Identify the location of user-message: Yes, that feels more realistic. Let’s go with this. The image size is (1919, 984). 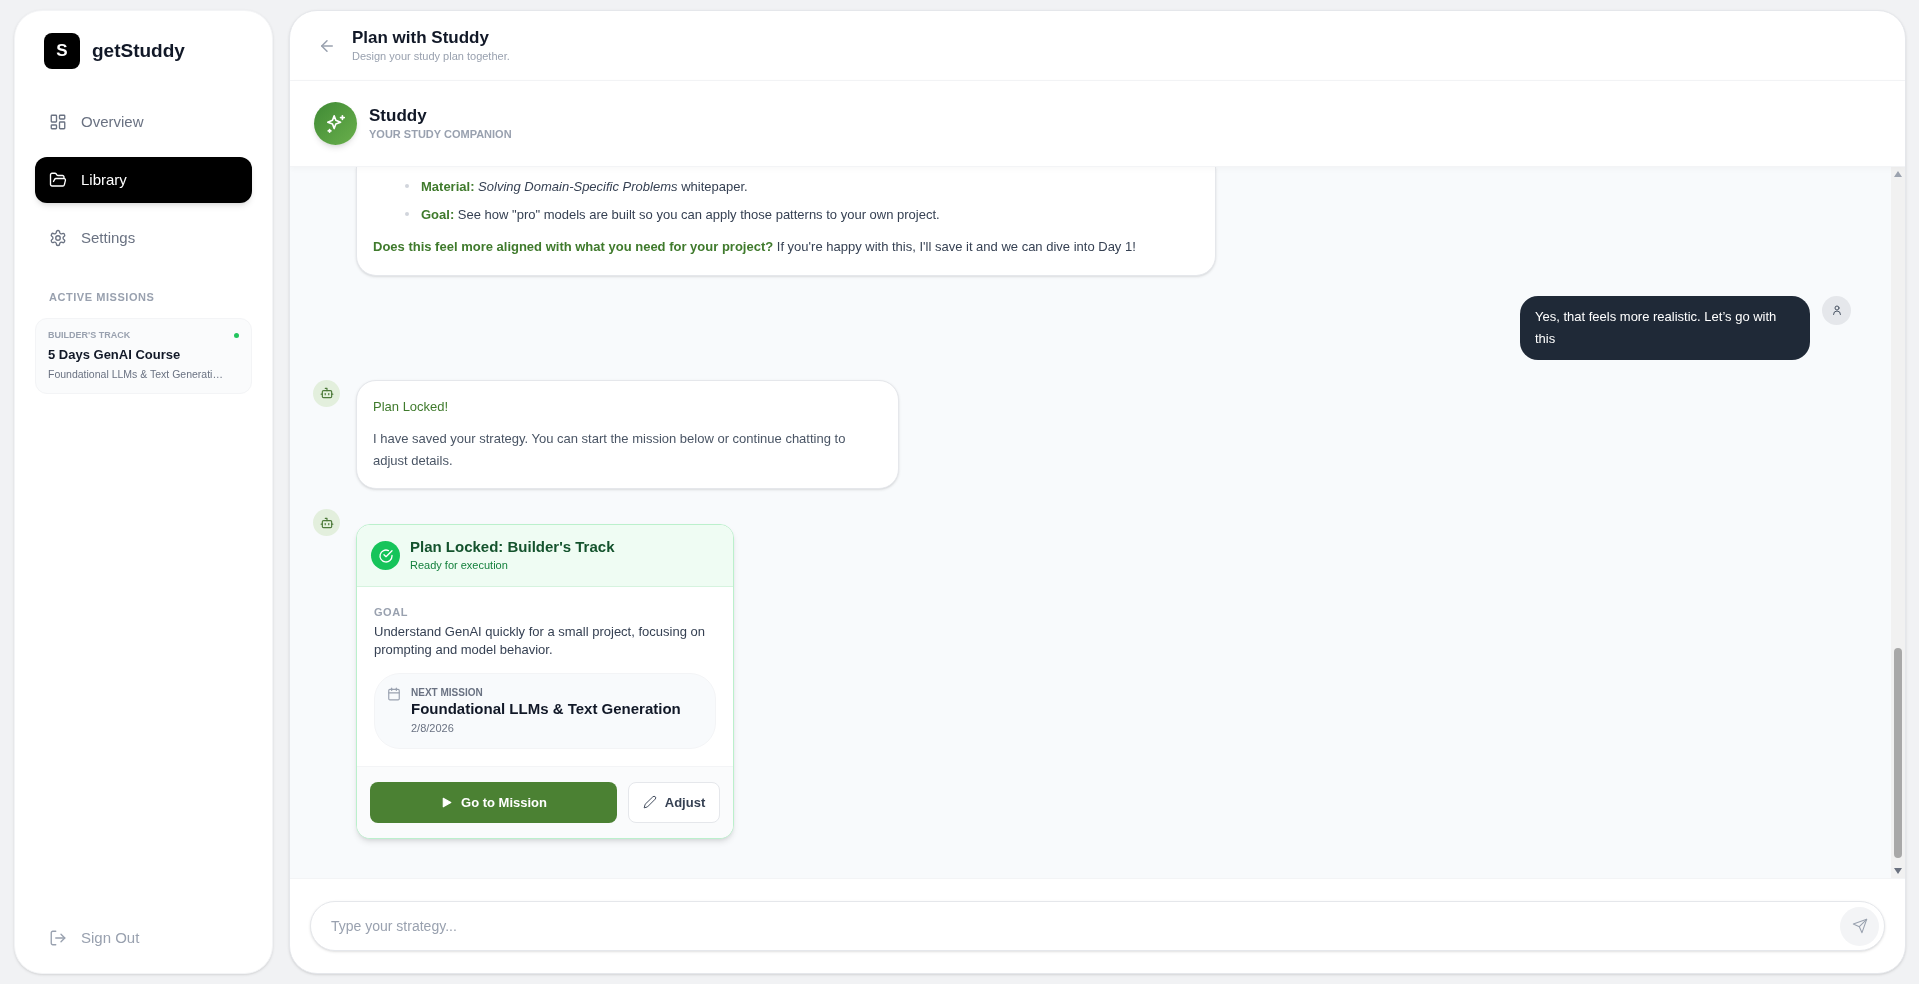
(1665, 327).